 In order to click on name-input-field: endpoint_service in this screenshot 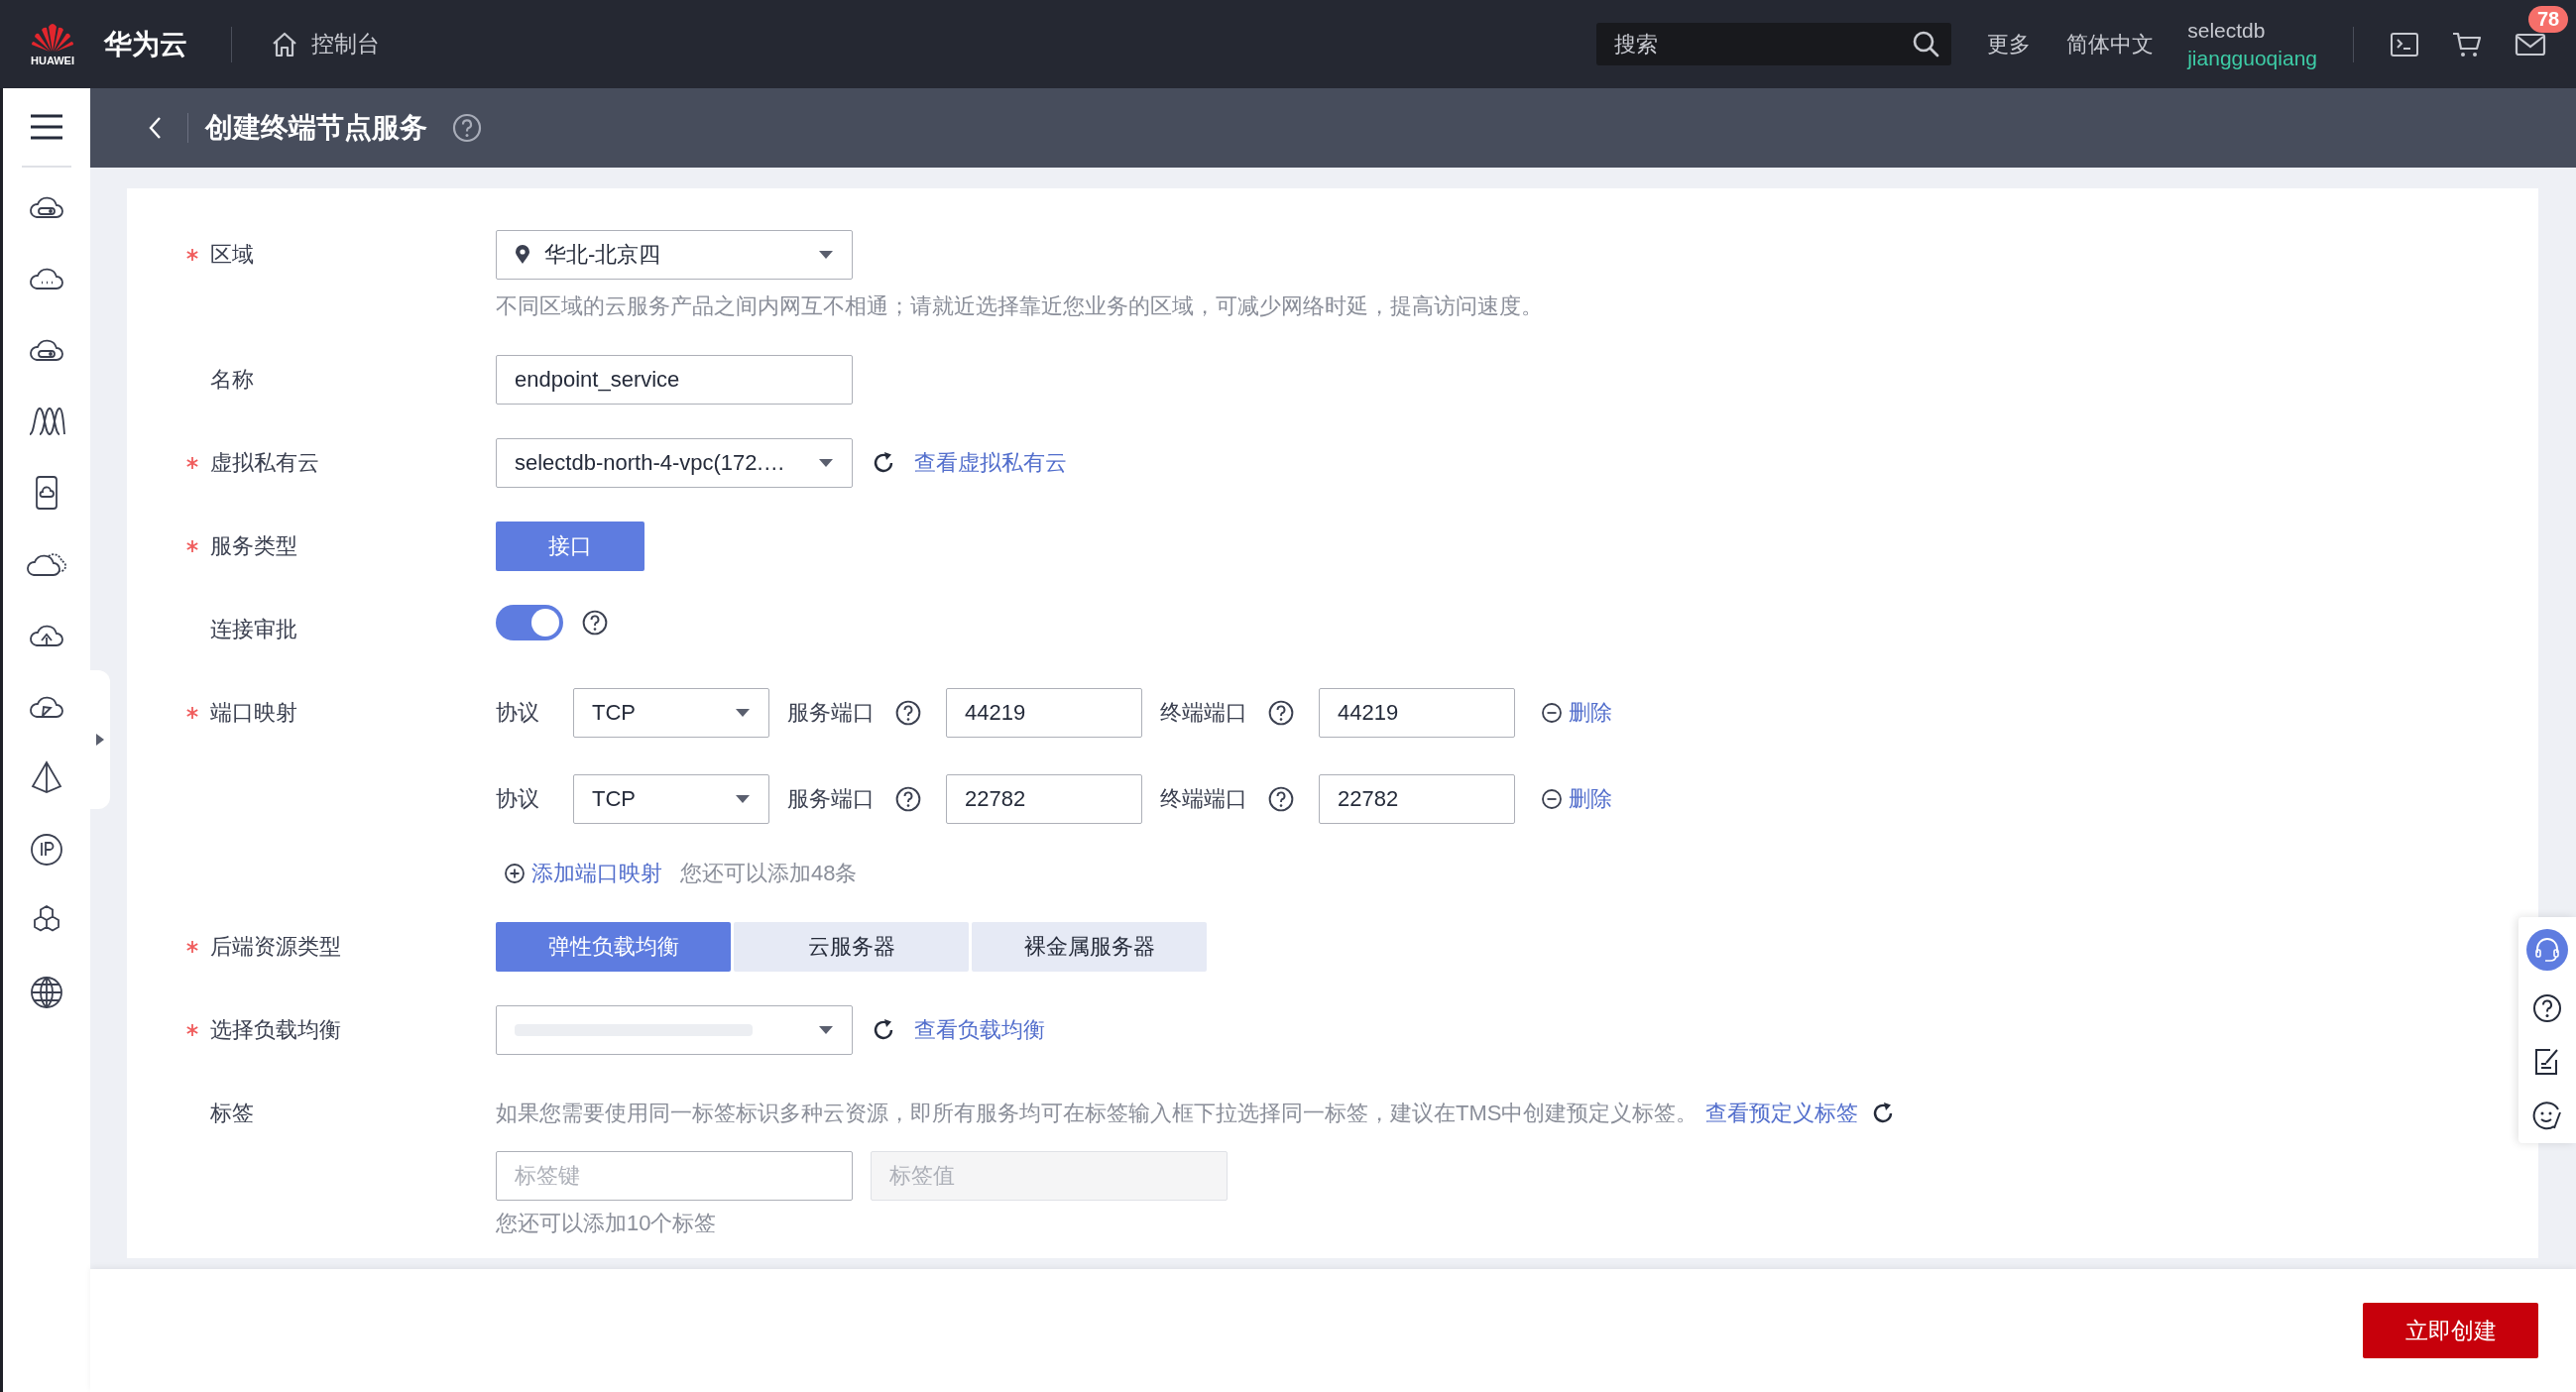, I will do `click(674, 380)`.